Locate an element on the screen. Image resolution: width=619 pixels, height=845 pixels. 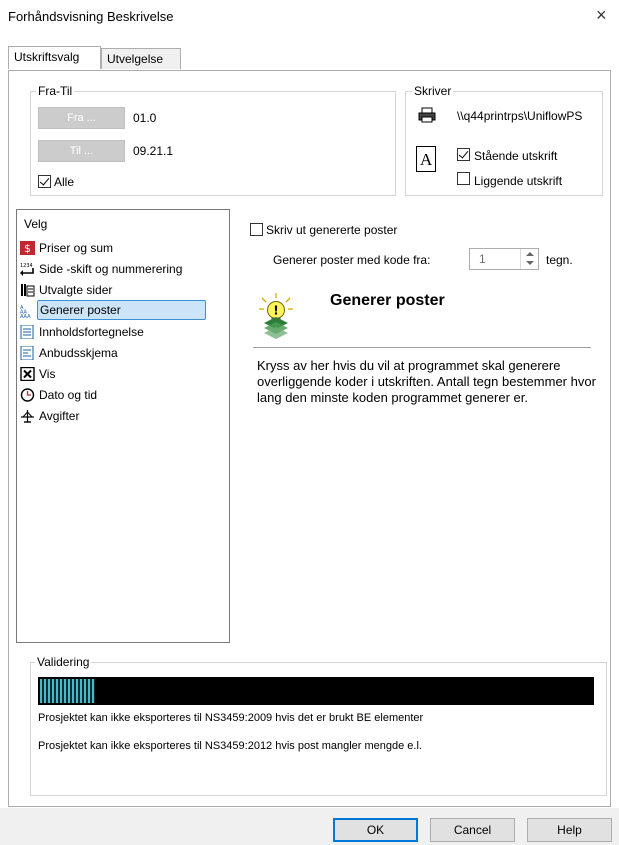
skriv-ut-checkbox is located at coordinates (256, 229).